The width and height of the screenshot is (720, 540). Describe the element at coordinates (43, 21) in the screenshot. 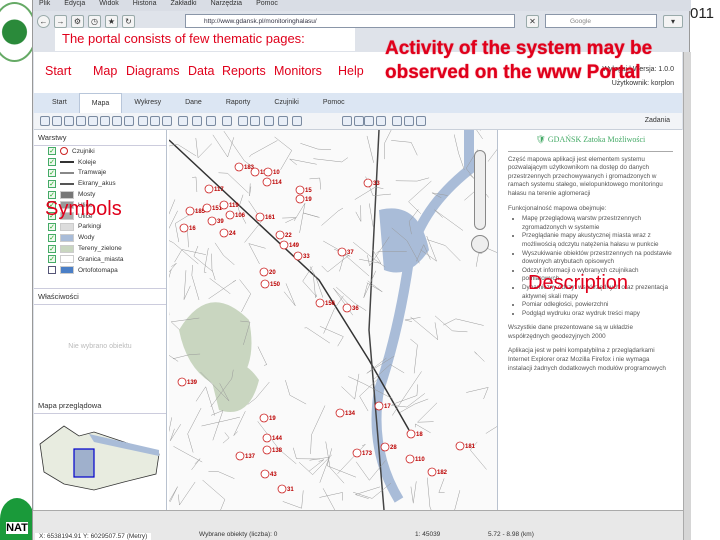

I see `back-icon: ←` at that location.